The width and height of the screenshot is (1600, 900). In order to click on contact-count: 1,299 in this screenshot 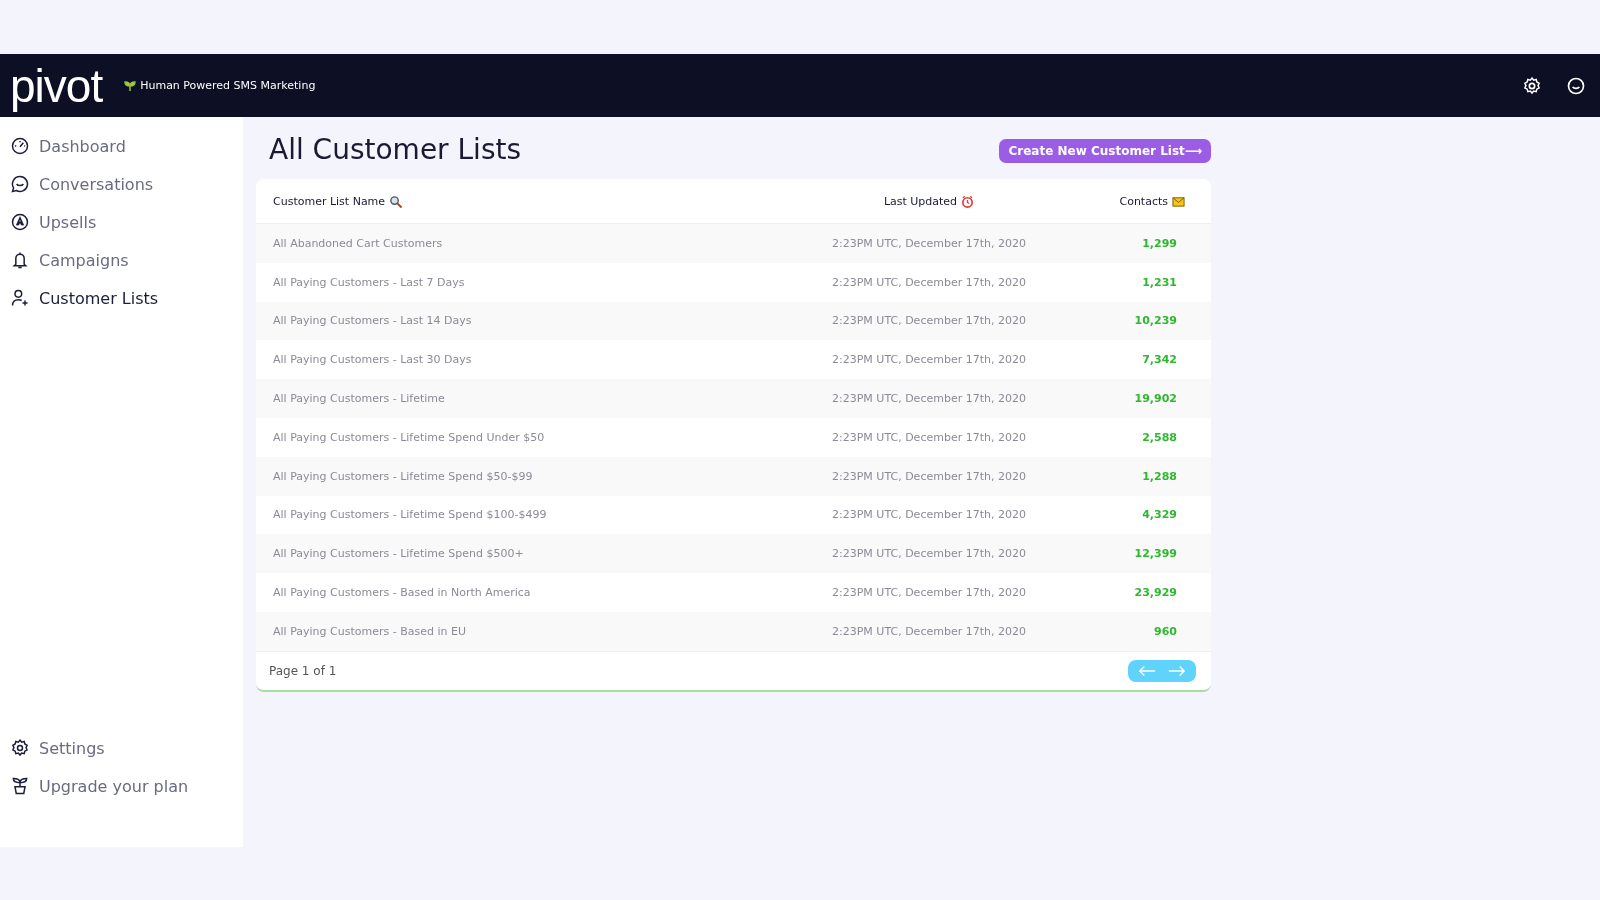, I will do `click(1159, 243)`.